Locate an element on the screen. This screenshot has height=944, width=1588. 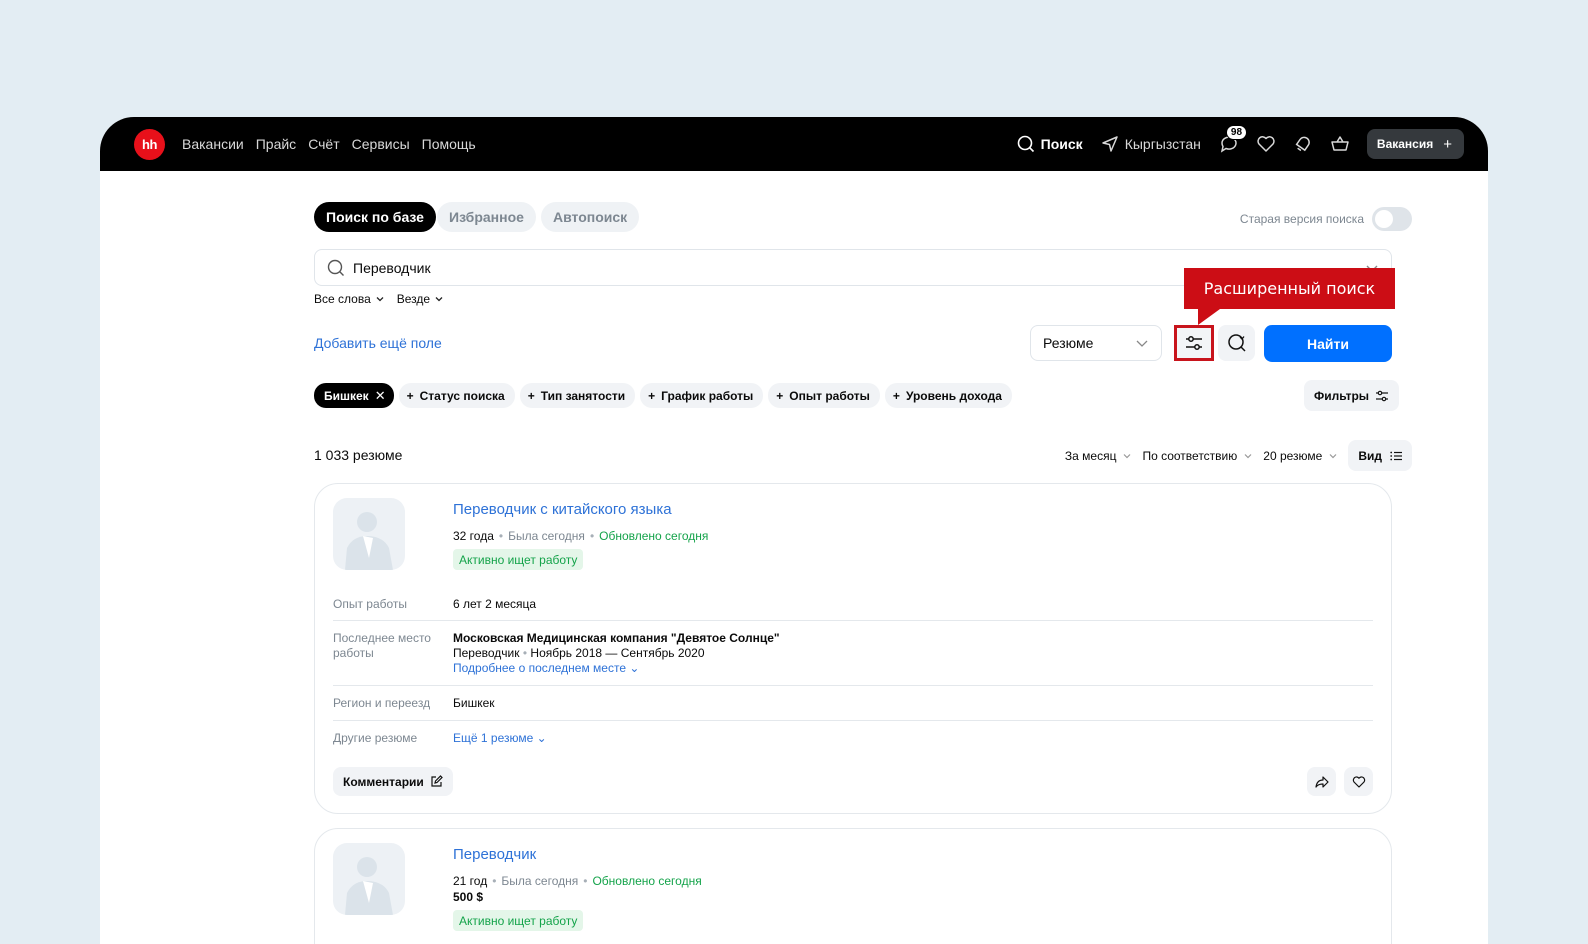
resume-salary: 500 $ is located at coordinates (468, 897).